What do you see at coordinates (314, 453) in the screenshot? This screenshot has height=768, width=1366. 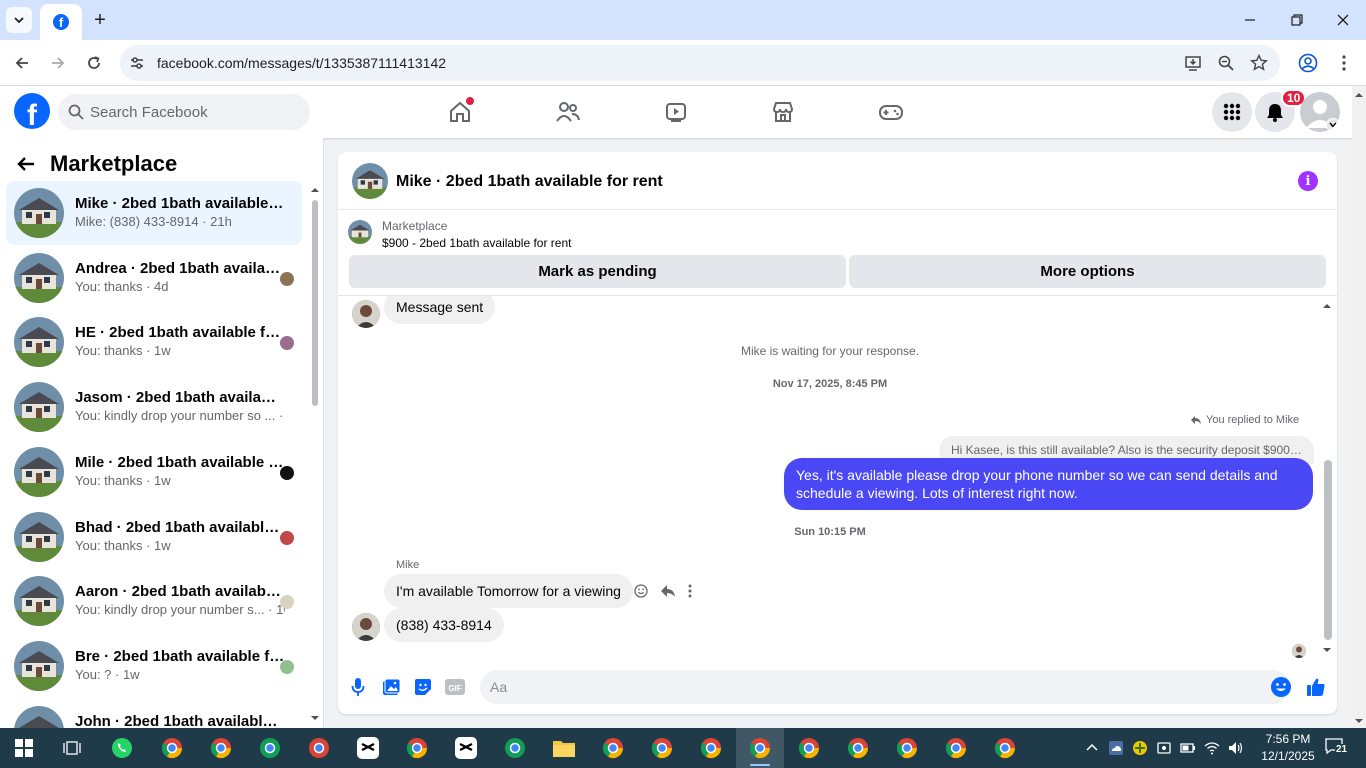 I see `sidebar-scrollbar` at bounding box center [314, 453].